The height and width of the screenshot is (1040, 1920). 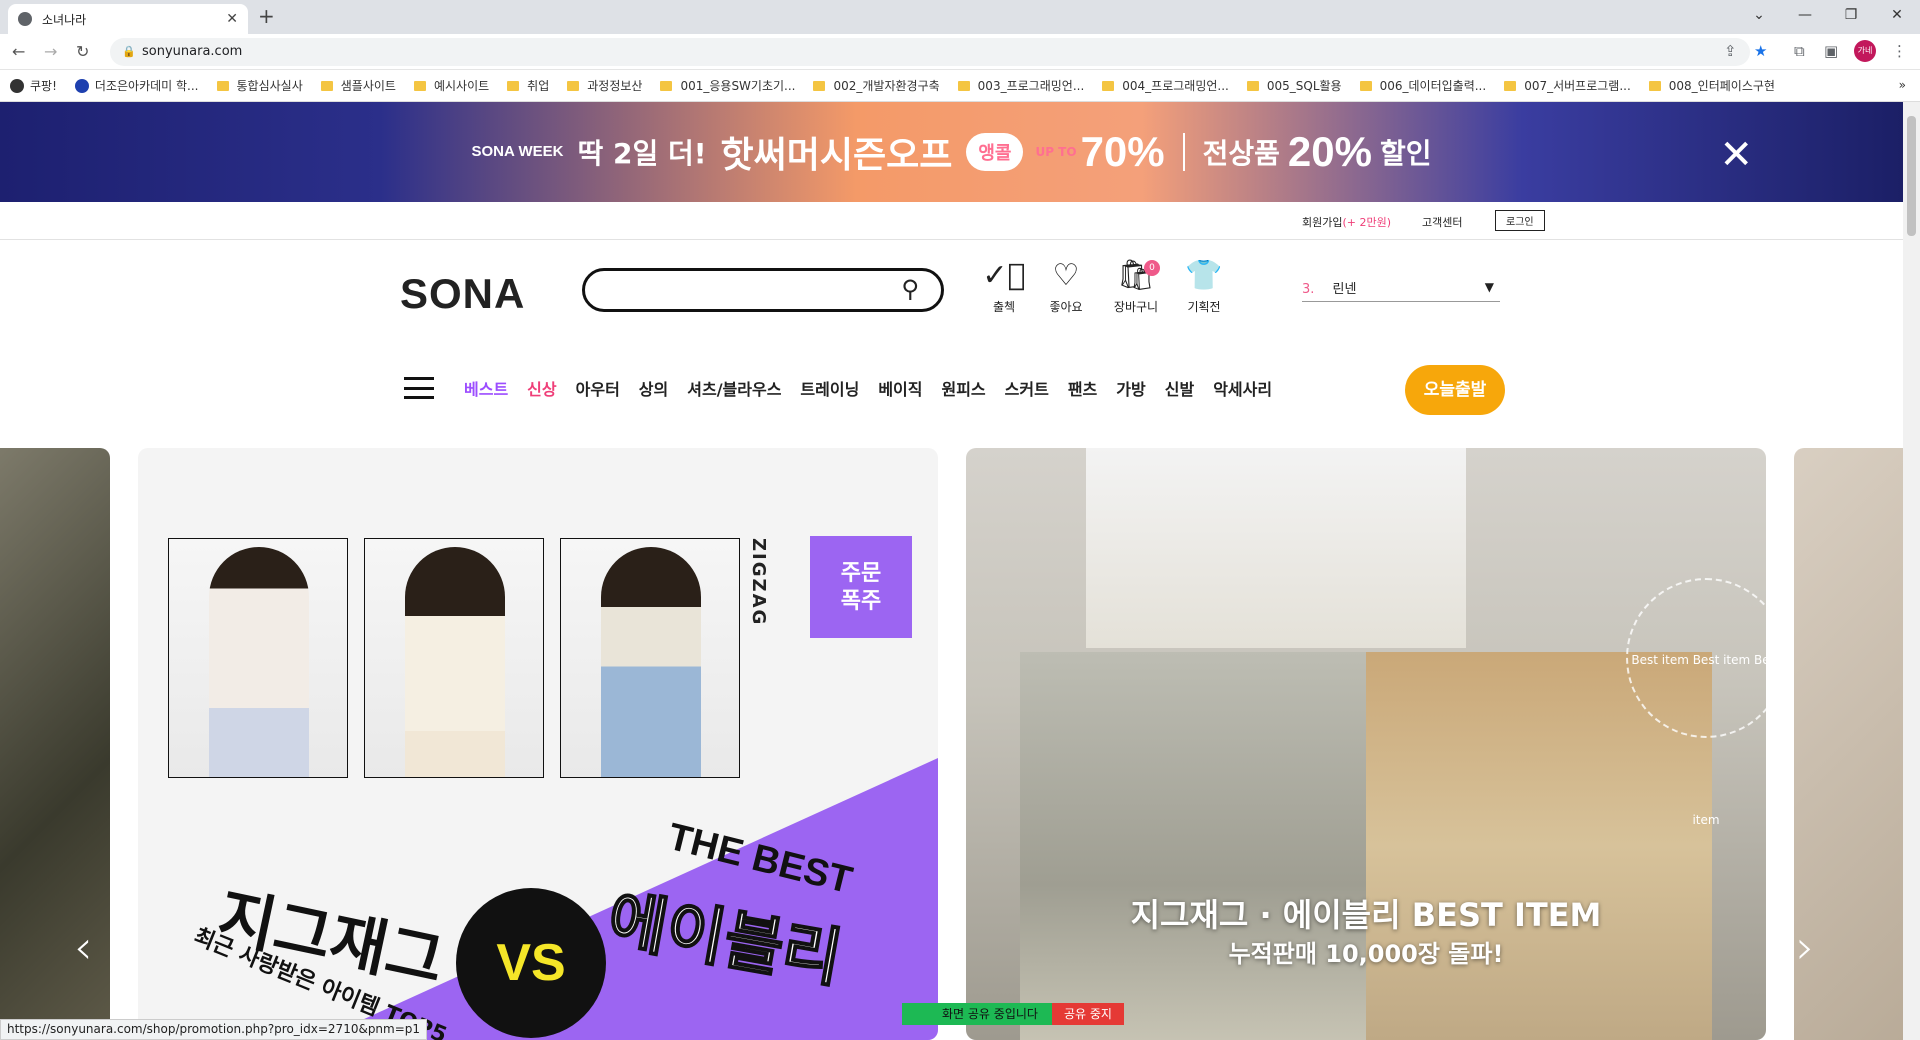 What do you see at coordinates (1911, 571) in the screenshot?
I see `page-scrollbar` at bounding box center [1911, 571].